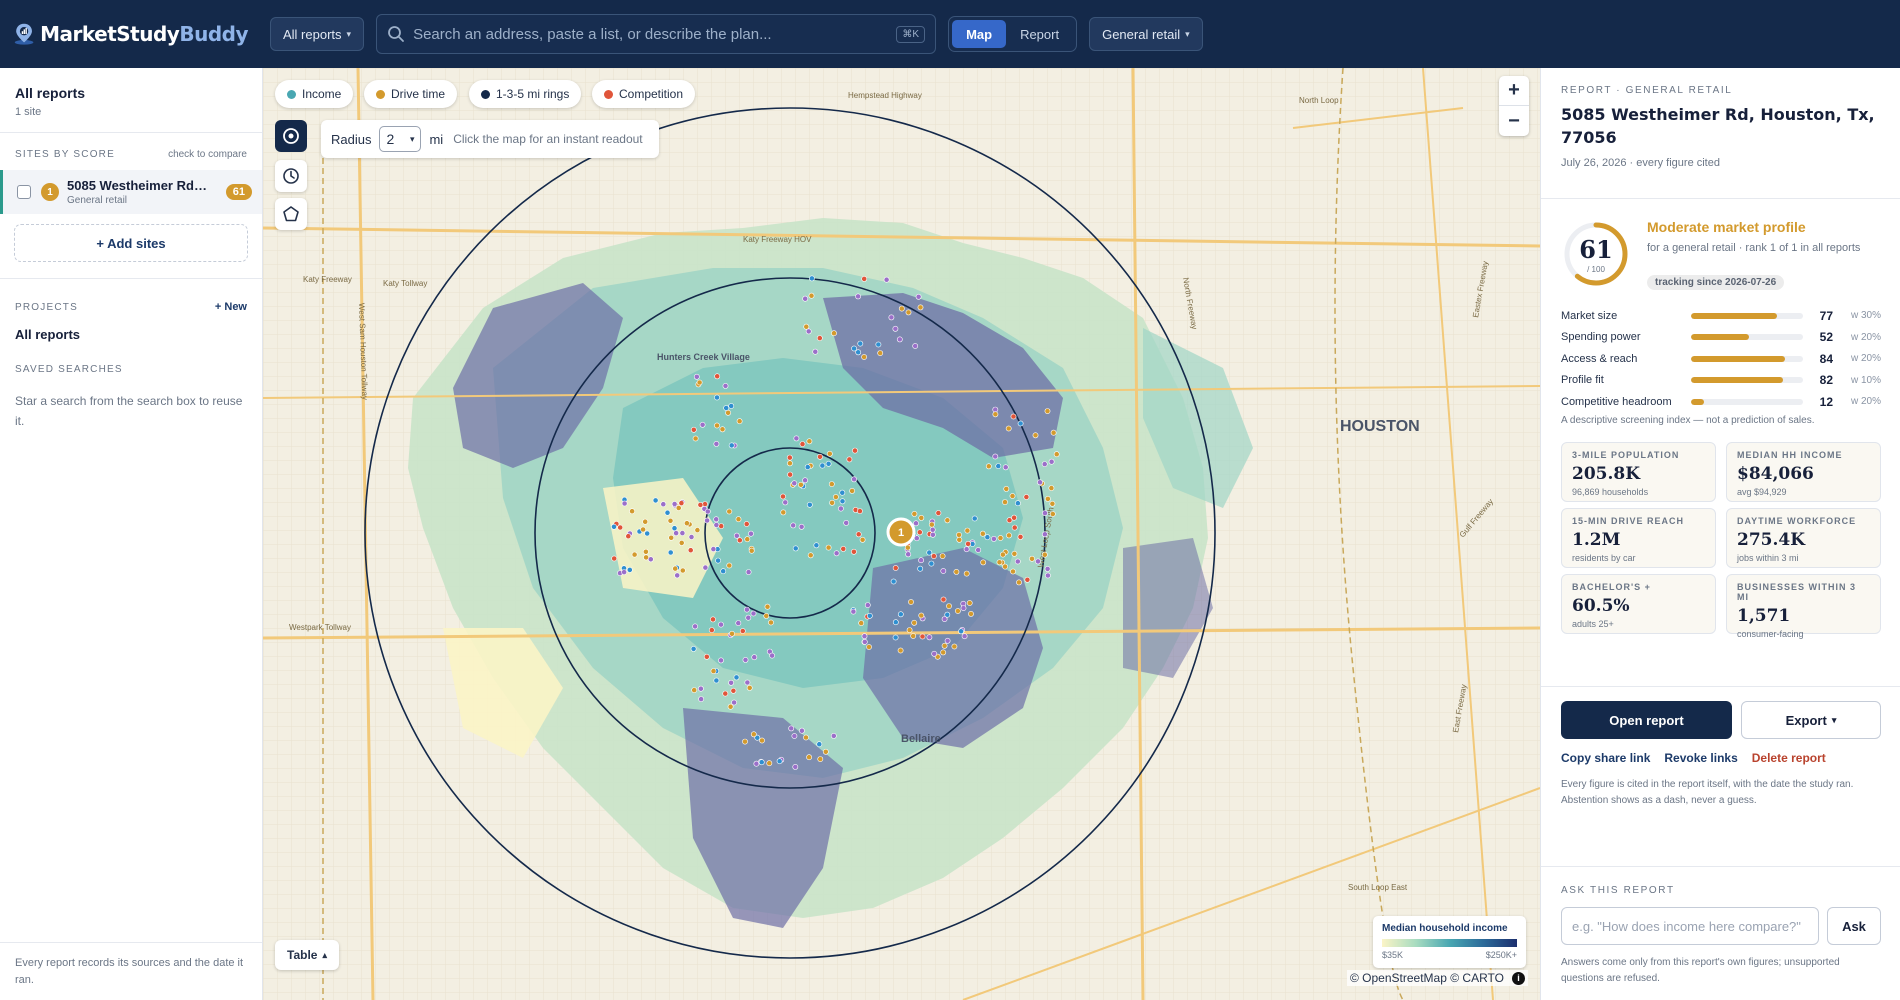 This screenshot has width=1900, height=1000. Describe the element at coordinates (1789, 758) in the screenshot. I see `delete-report-link: Delete report` at that location.